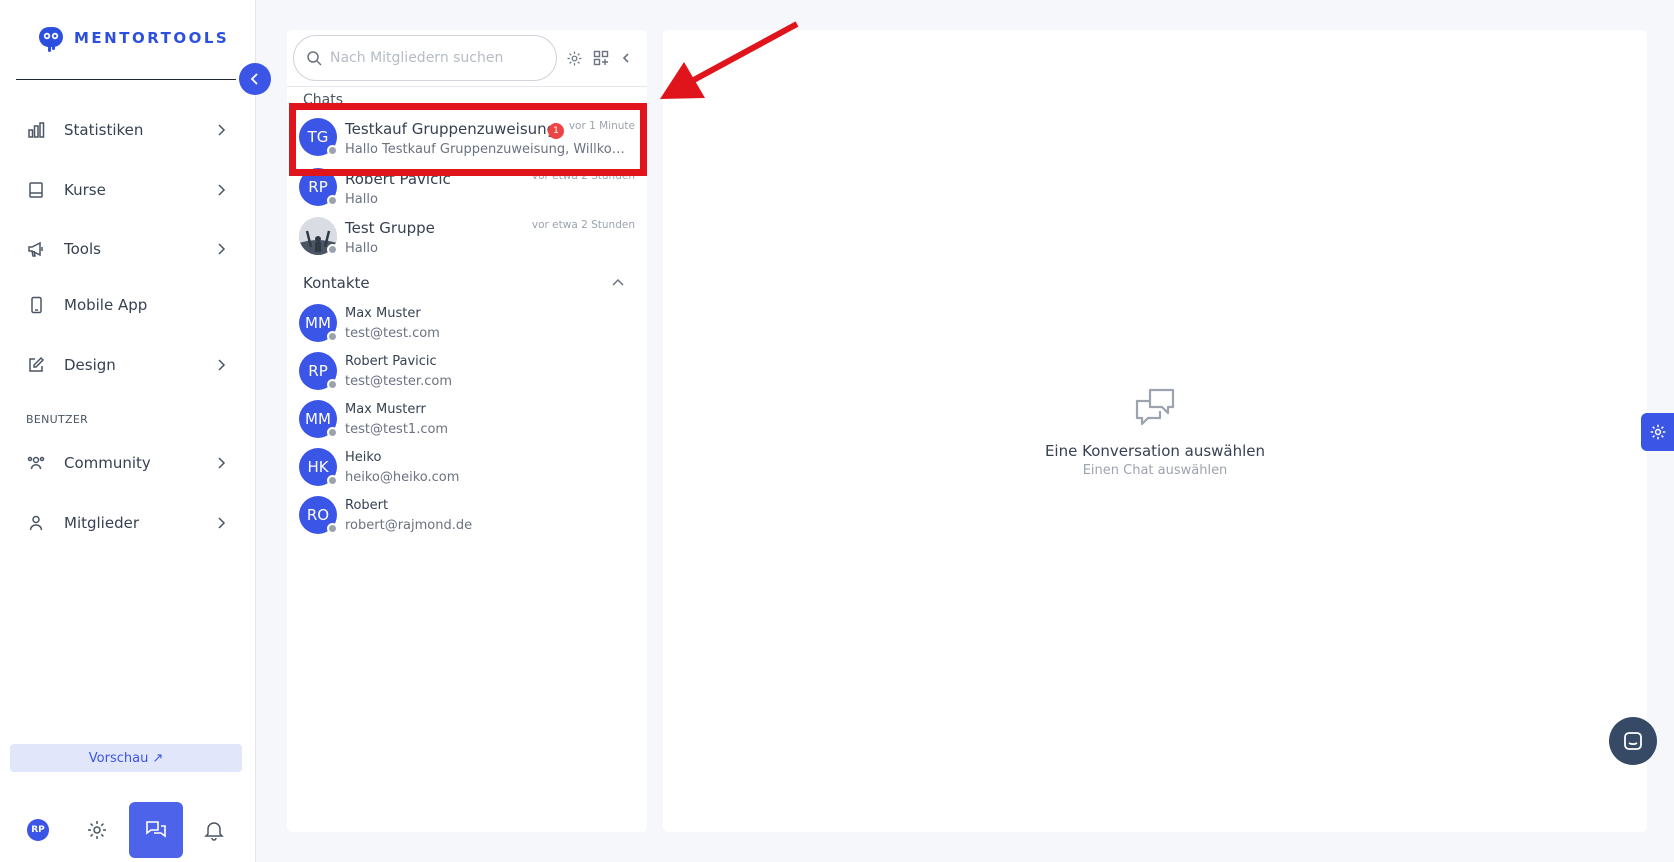 The height and width of the screenshot is (862, 1674). I want to click on sidebar-bottom-bar: RP, so click(128, 829).